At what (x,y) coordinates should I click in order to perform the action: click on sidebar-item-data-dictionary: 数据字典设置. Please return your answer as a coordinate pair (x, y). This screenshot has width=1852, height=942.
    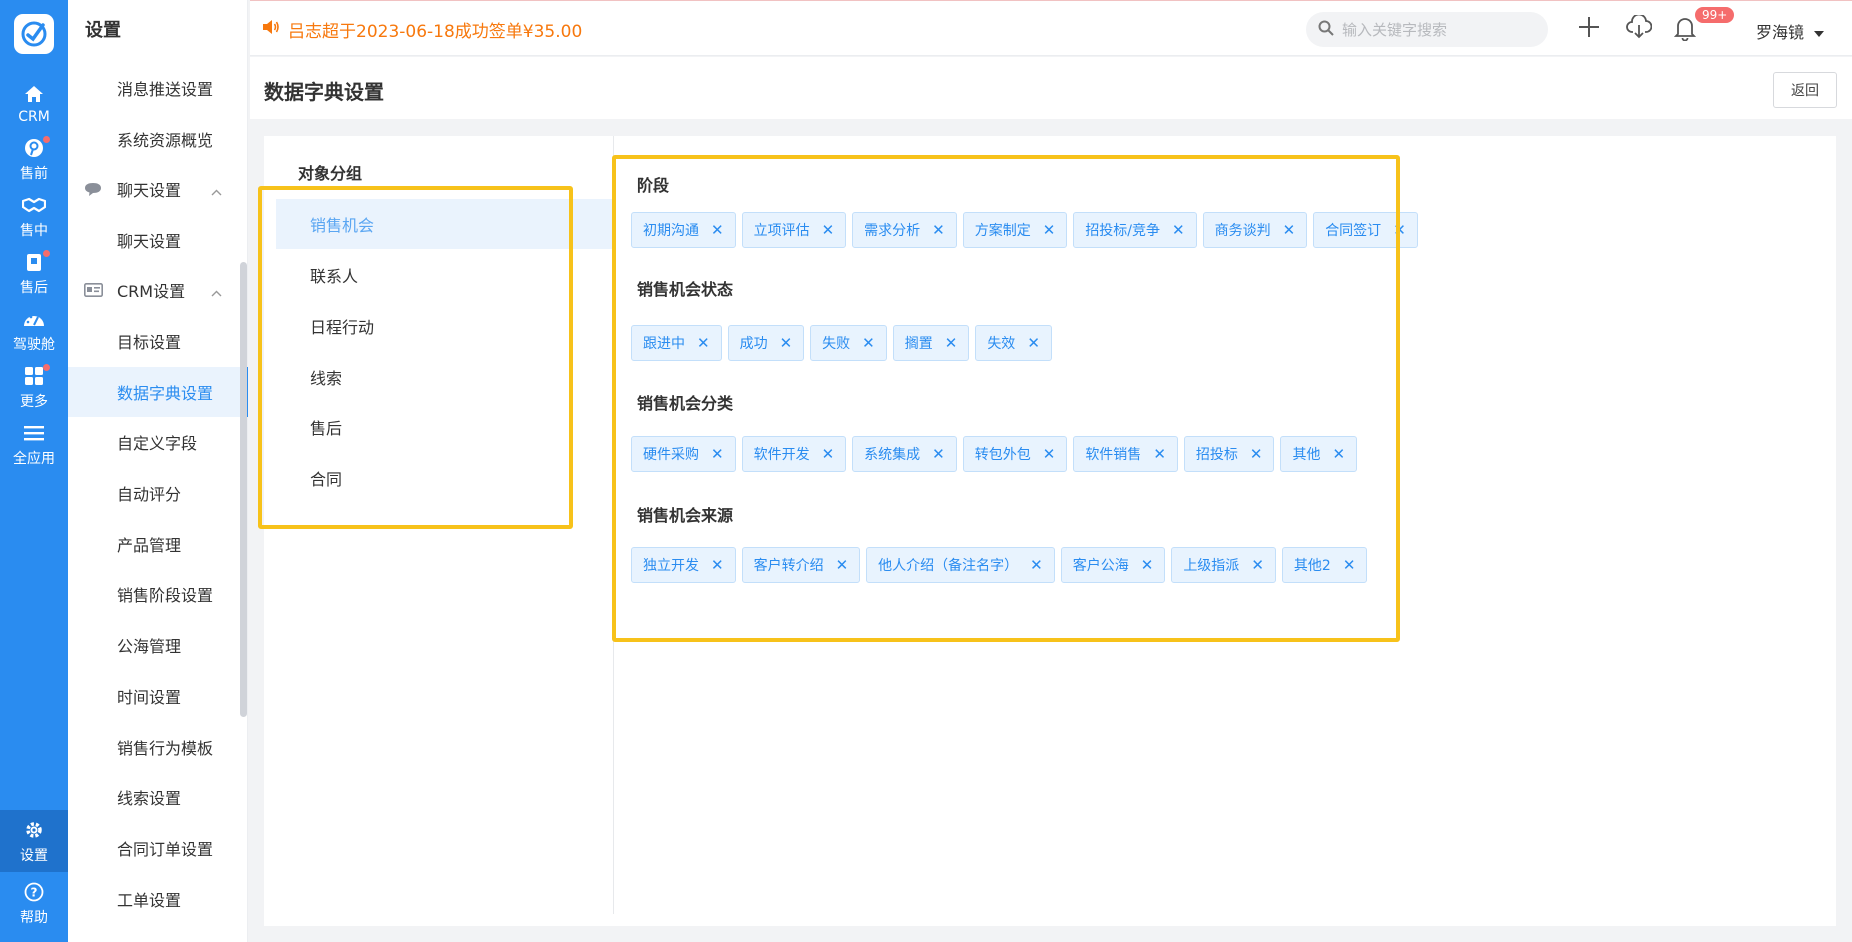
    Looking at the image, I should click on (158, 392).